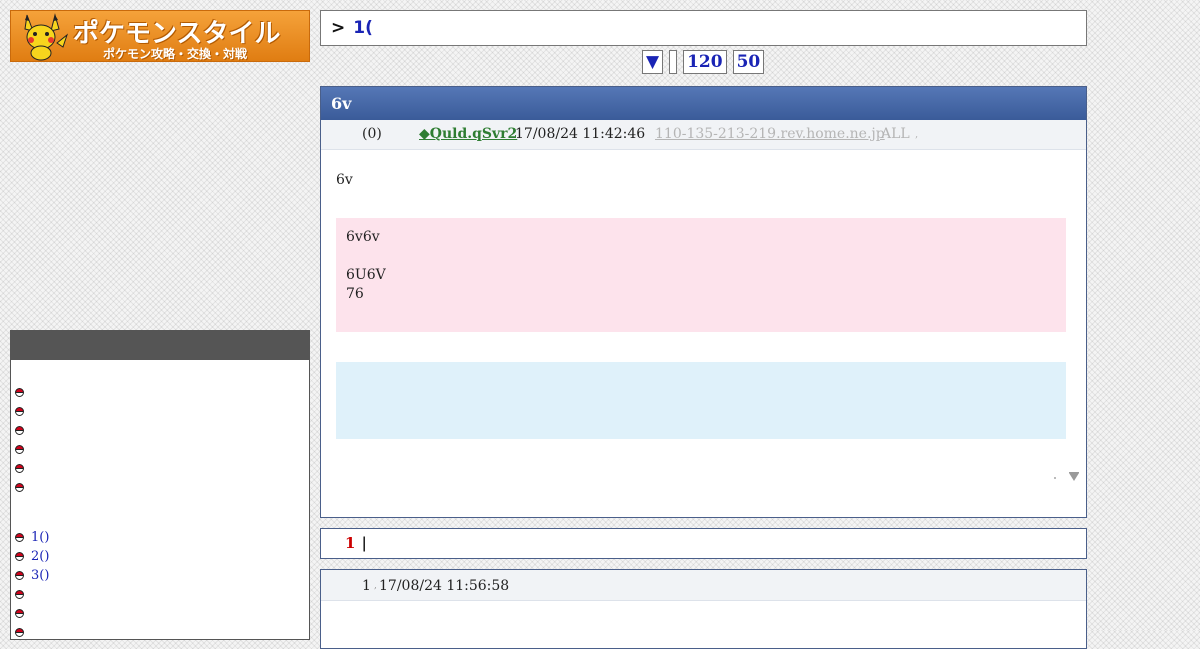 Image resolution: width=1200 pixels, height=649 pixels. I want to click on quote-line, so click(701, 256).